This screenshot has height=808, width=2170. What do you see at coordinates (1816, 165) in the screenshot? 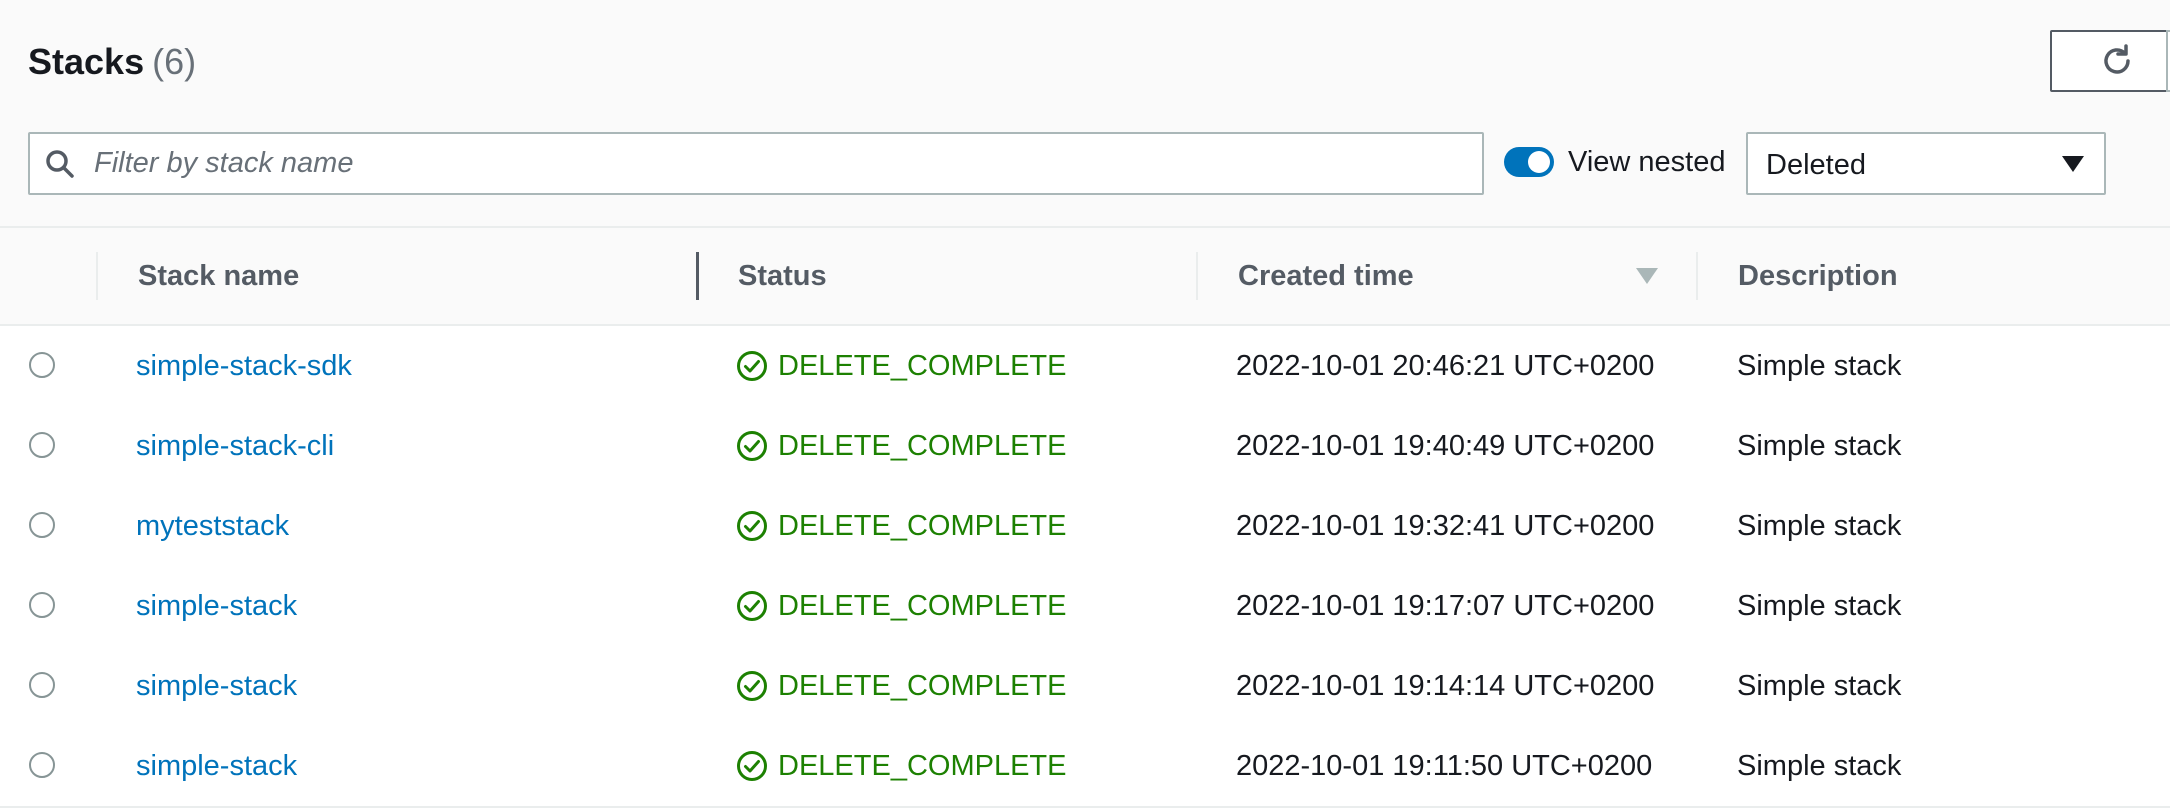
I see `status-filter-value: Deleted` at bounding box center [1816, 165].